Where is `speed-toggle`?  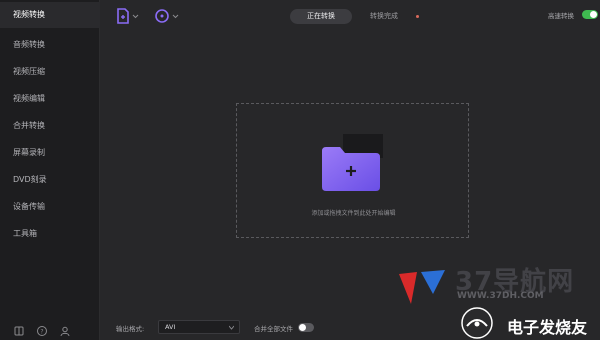 speed-toggle is located at coordinates (590, 14).